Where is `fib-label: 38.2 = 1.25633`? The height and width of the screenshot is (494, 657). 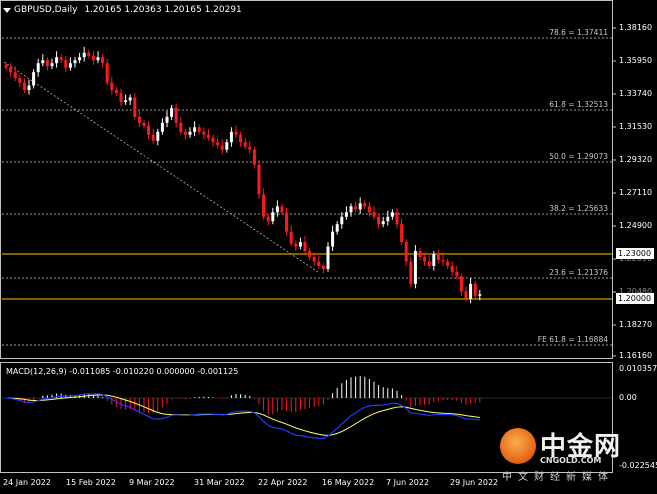
fib-label: 38.2 = 1.25633 is located at coordinates (578, 208).